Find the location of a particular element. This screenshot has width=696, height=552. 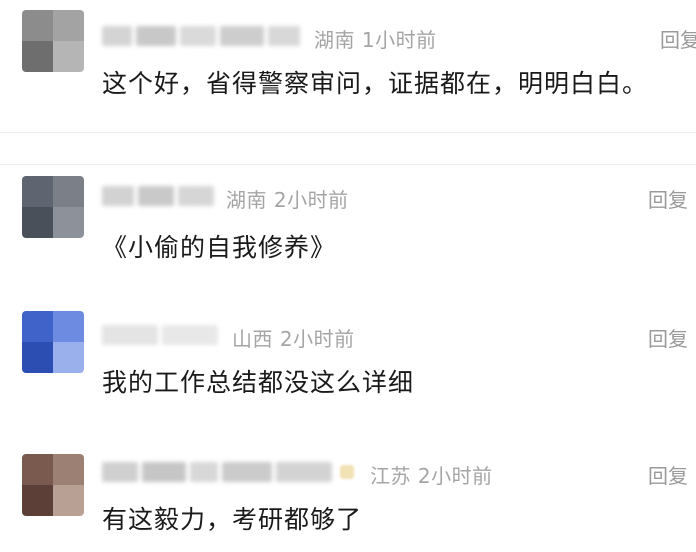

location-time: 山西 2小时前 is located at coordinates (293, 339).